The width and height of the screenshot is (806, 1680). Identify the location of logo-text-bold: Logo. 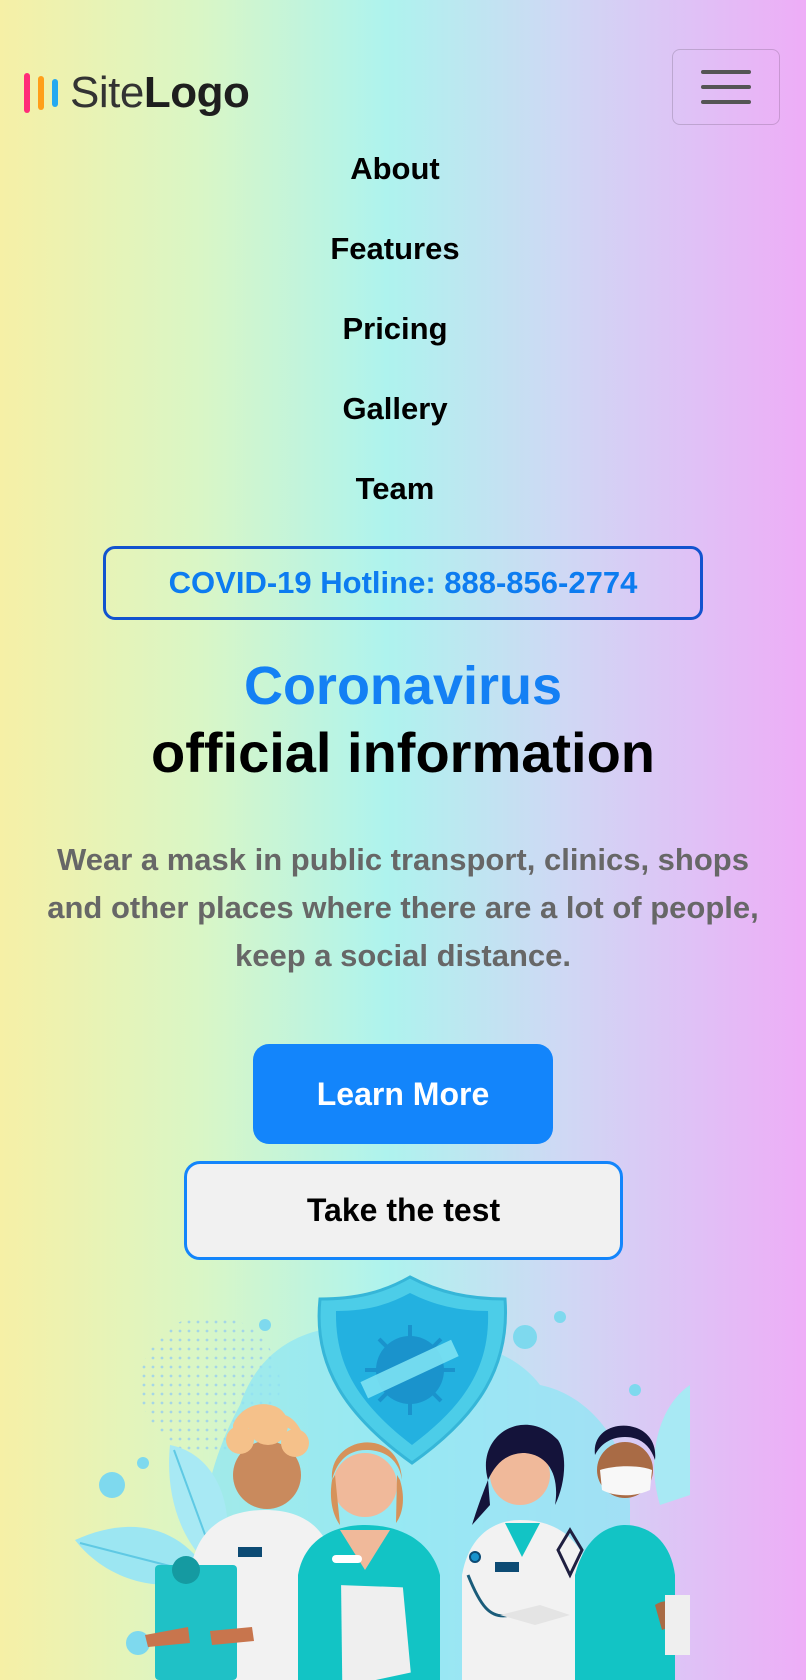
(196, 92).